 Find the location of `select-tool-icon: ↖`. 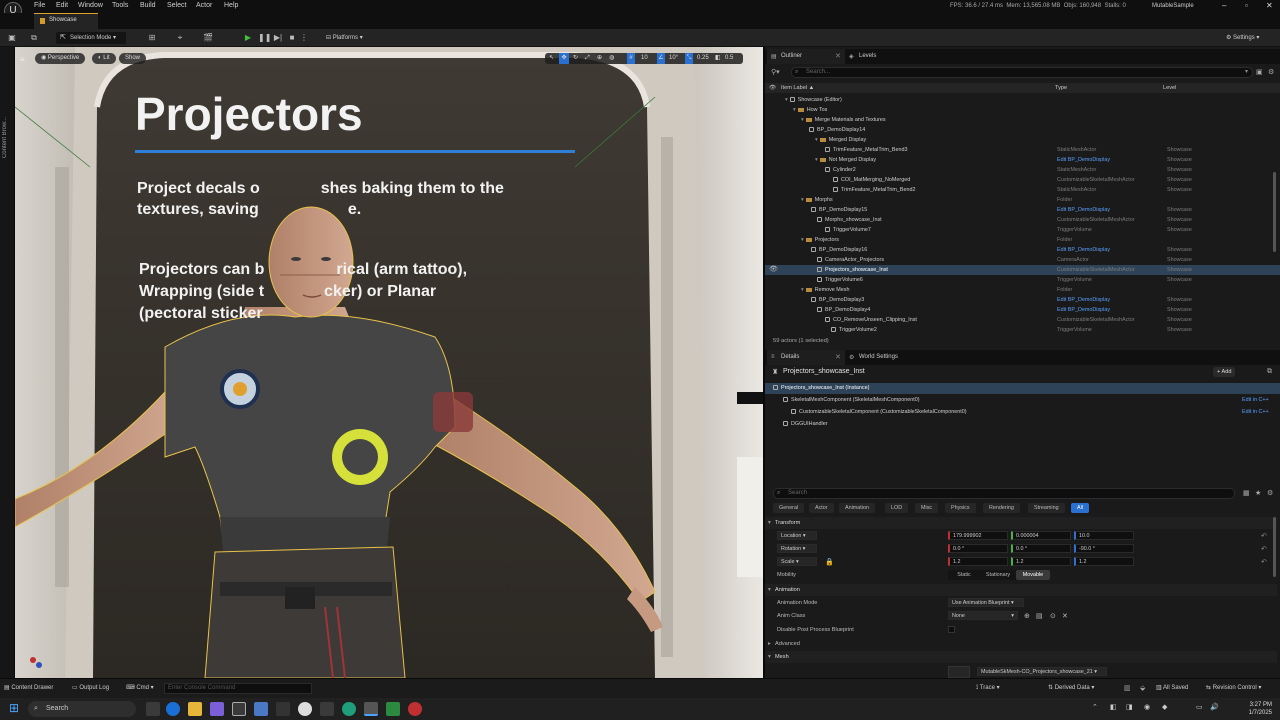

select-tool-icon: ↖ is located at coordinates (551, 58).